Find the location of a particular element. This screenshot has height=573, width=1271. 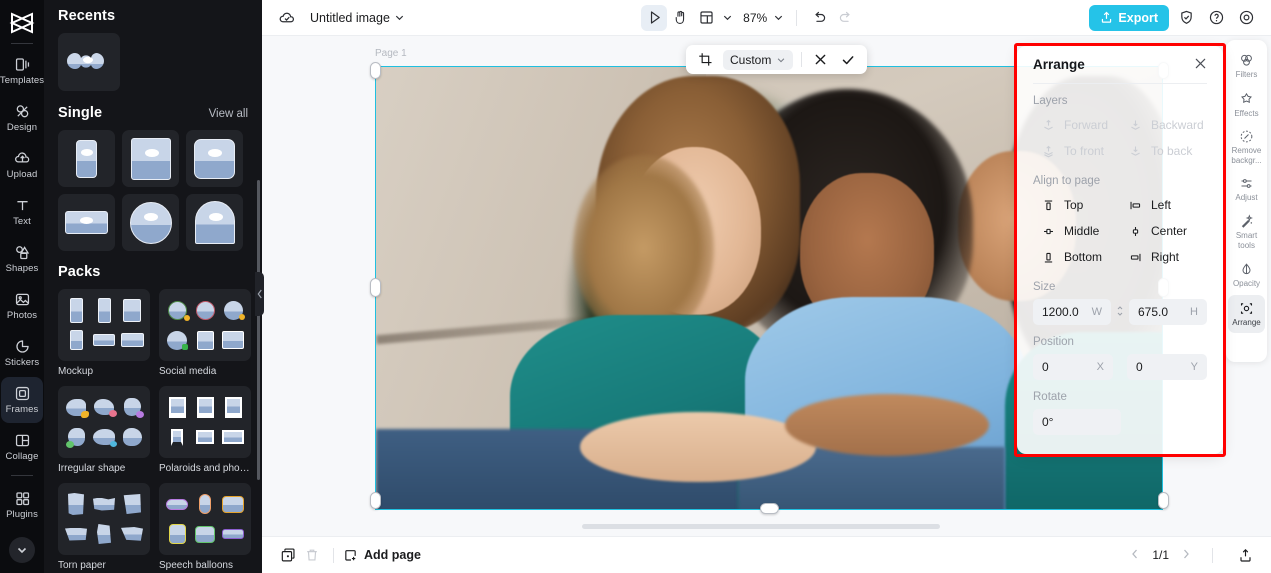

add-page-label: Add page is located at coordinates (392, 555).